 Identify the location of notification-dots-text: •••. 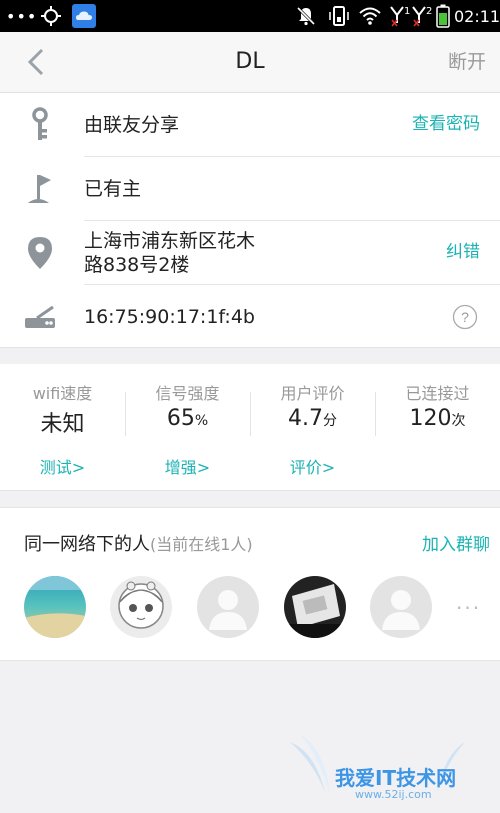
(22, 16).